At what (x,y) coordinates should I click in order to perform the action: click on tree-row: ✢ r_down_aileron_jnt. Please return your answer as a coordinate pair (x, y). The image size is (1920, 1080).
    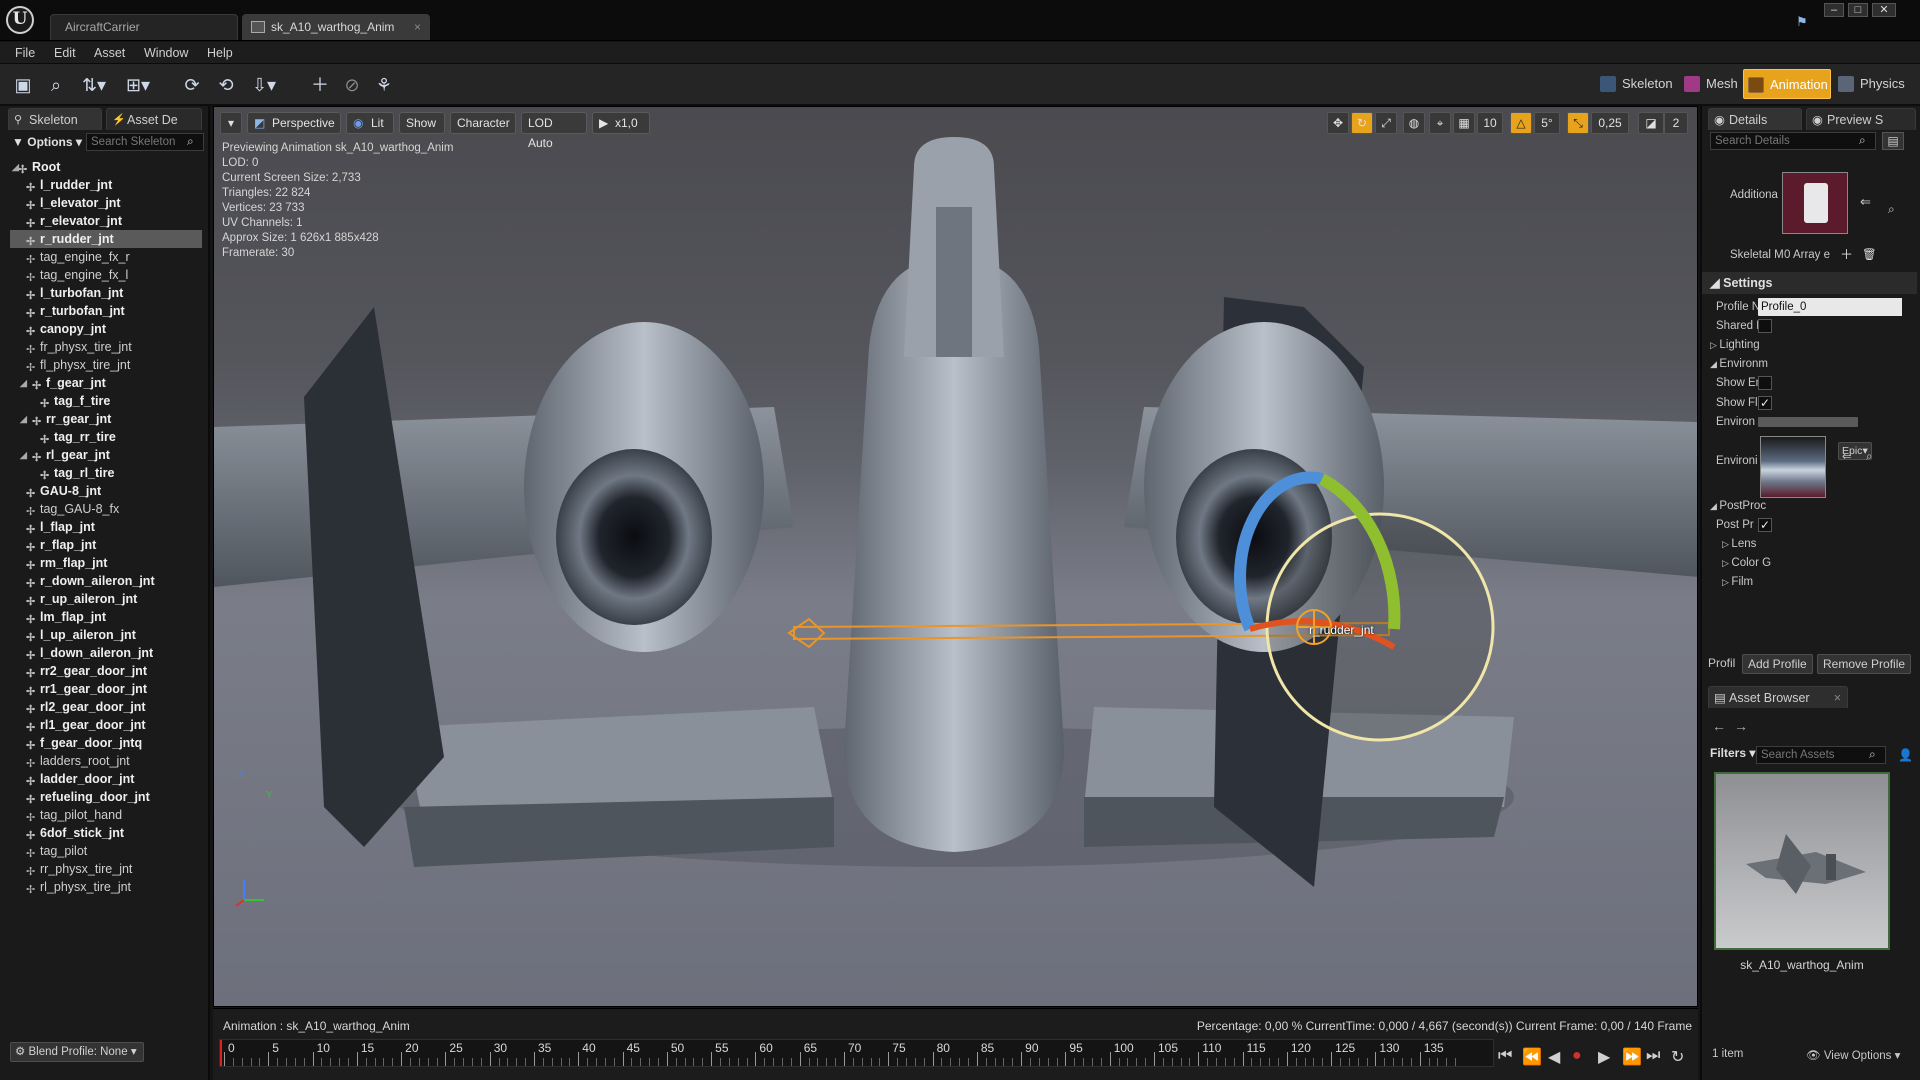
    Looking at the image, I should click on (106, 581).